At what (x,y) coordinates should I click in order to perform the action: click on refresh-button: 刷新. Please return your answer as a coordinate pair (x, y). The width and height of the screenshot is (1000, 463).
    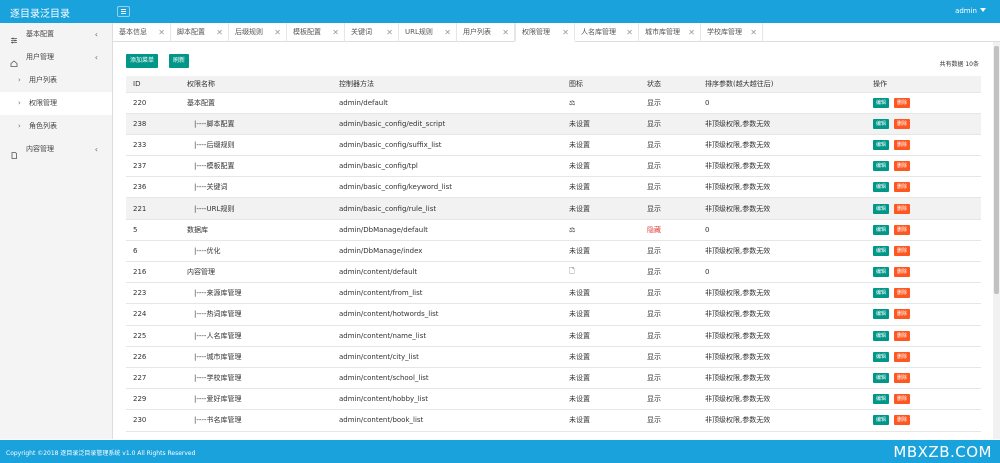
    Looking at the image, I should click on (179, 61).